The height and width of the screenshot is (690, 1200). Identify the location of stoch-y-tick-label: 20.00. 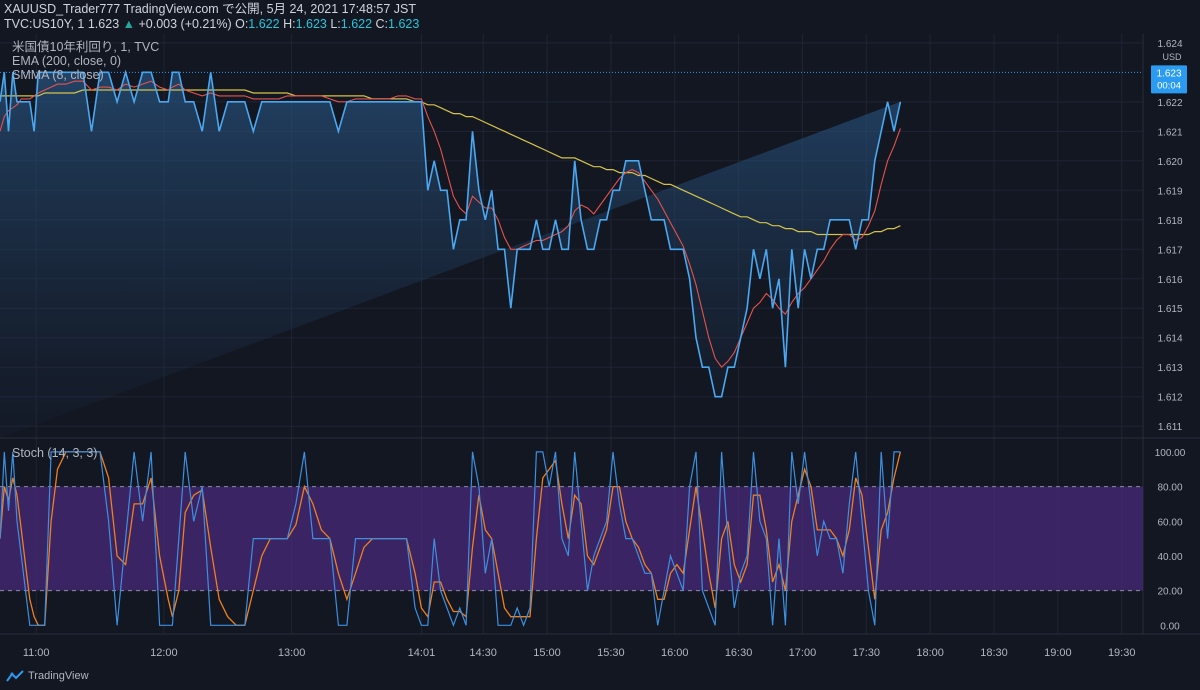
(1169, 592).